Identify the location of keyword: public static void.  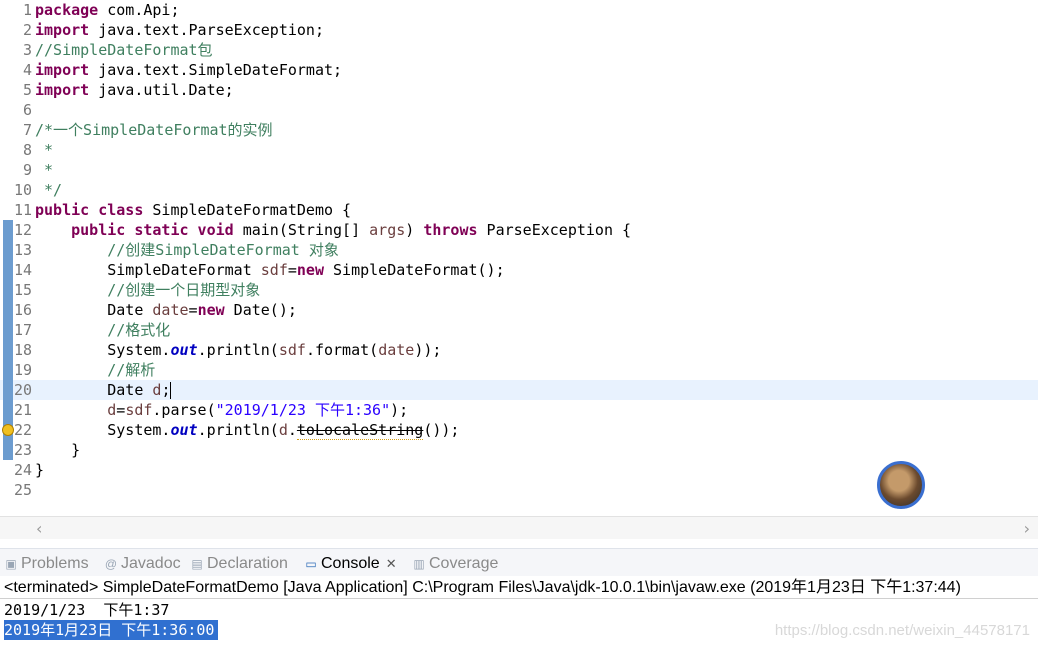
(152, 230).